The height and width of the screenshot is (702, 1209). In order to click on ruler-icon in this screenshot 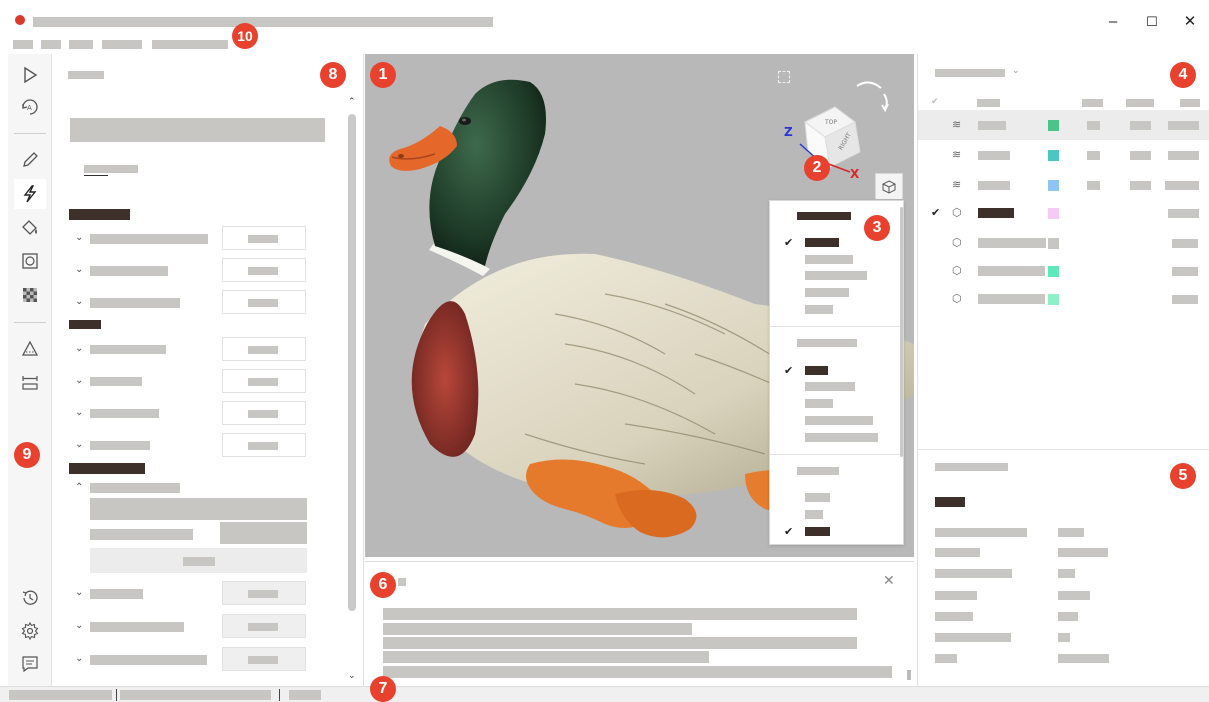, I will do `click(30, 382)`.